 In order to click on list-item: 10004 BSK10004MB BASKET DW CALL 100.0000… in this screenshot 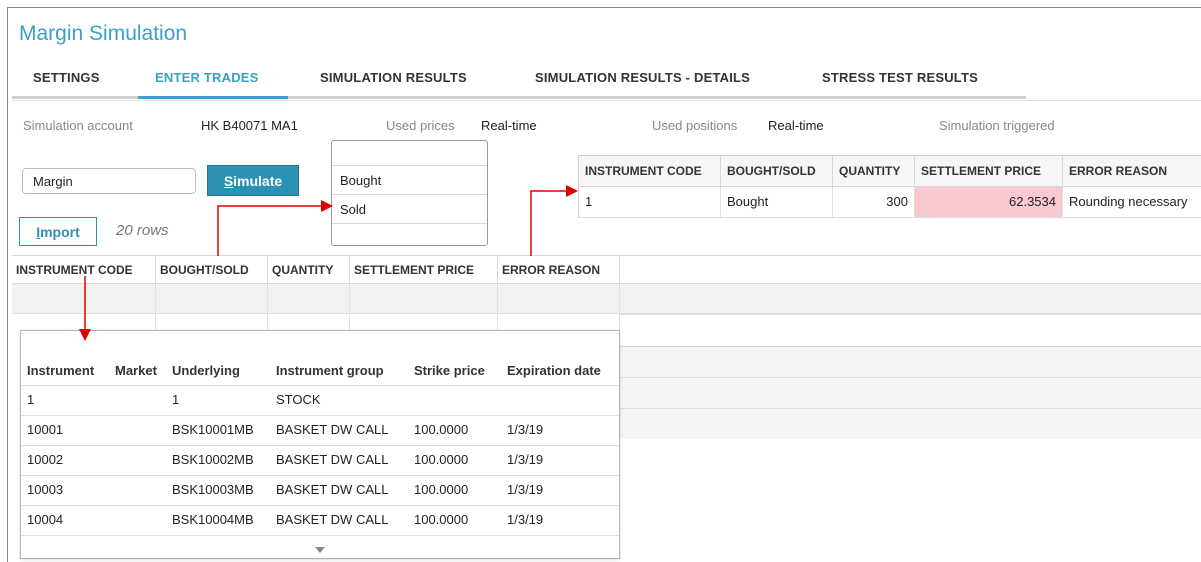, I will do `click(320, 519)`.